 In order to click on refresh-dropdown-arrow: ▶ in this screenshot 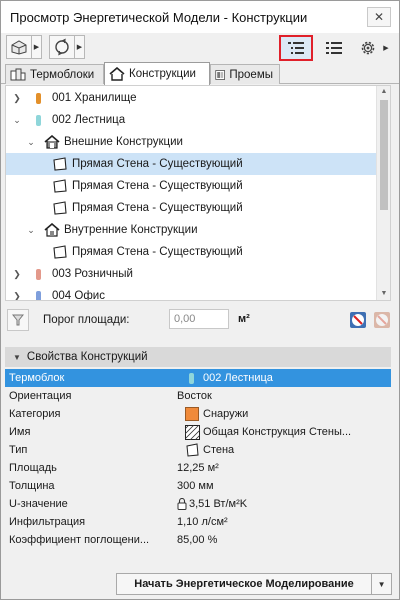, I will do `click(80, 47)`.